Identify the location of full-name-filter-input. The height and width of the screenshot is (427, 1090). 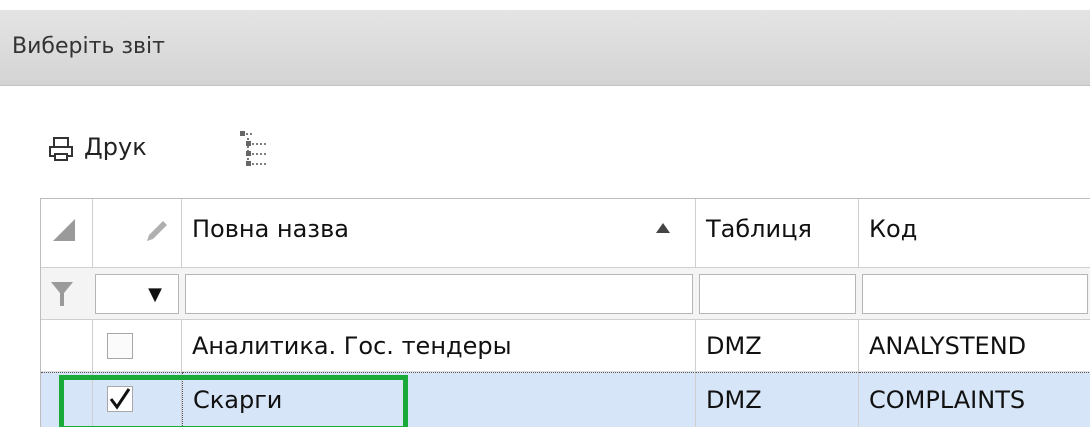
(439, 294).